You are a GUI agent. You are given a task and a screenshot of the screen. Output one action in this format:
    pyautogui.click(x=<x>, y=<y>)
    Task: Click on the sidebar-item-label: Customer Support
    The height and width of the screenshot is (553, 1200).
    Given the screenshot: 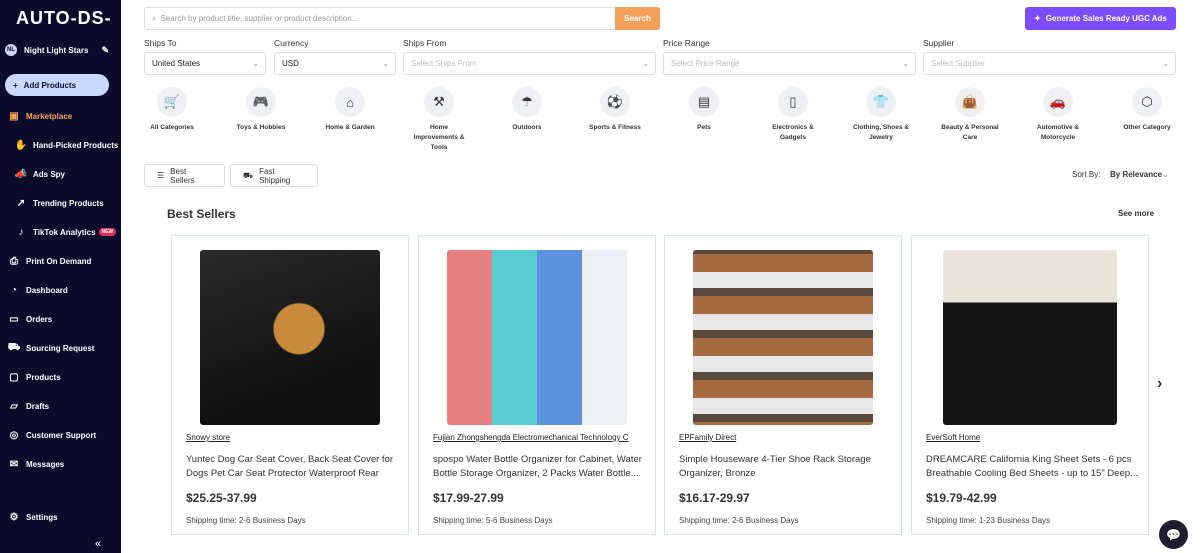 What is the action you would take?
    pyautogui.click(x=61, y=435)
    